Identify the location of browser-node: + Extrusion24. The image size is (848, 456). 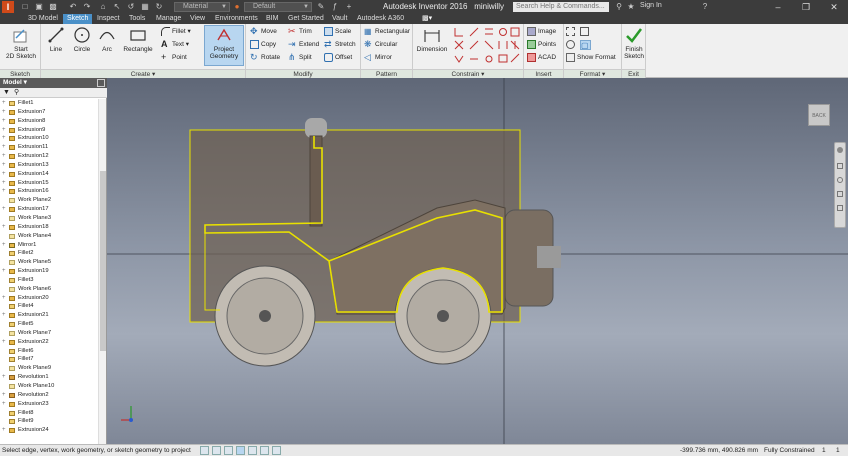
(49, 430).